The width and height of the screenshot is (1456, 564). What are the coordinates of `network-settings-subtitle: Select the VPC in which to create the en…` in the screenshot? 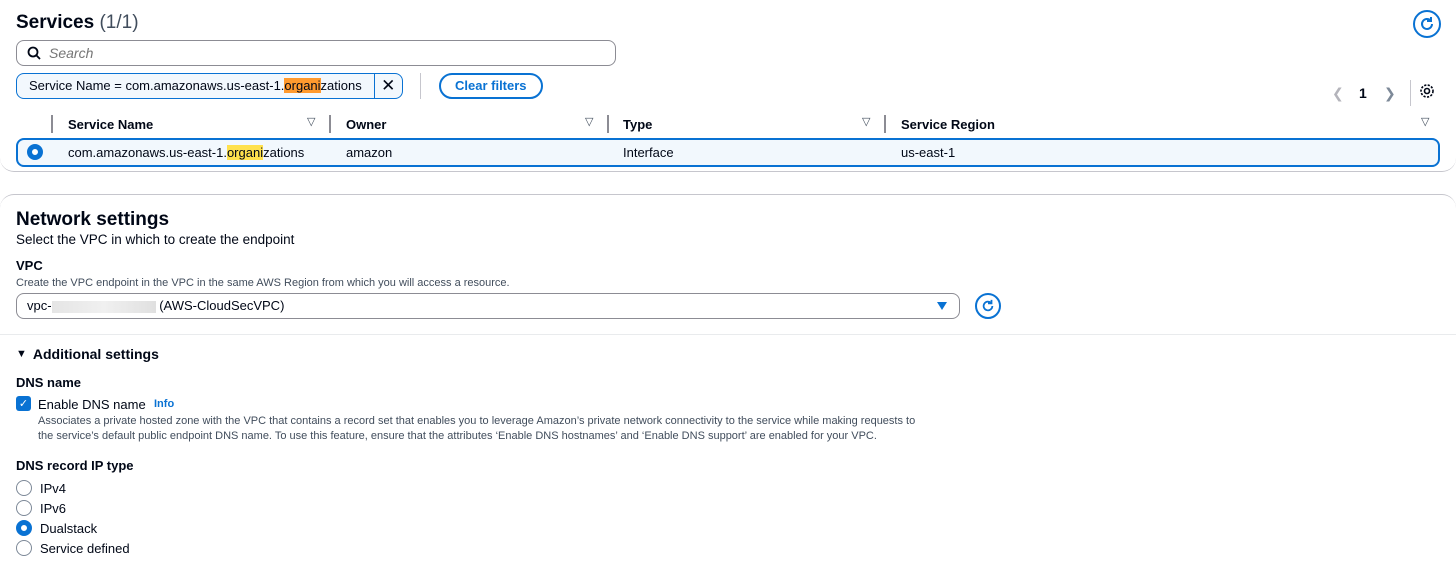 It's located at (155, 239).